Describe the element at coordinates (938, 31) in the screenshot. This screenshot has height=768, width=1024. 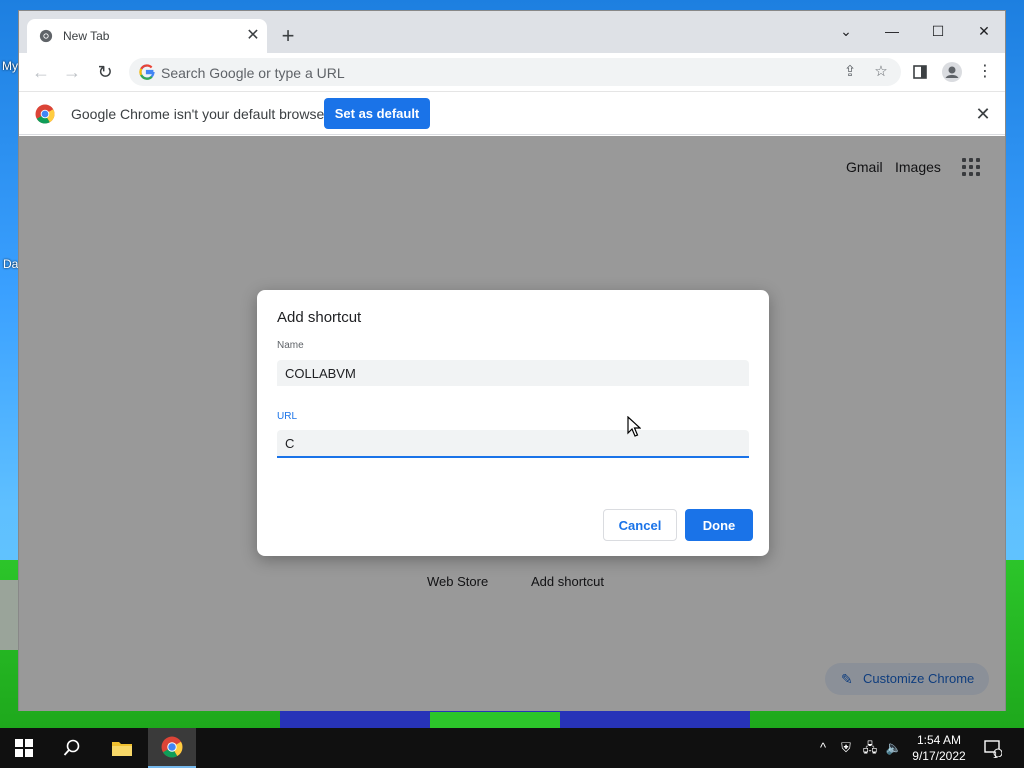
I see `maximize-button: ☐` at that location.